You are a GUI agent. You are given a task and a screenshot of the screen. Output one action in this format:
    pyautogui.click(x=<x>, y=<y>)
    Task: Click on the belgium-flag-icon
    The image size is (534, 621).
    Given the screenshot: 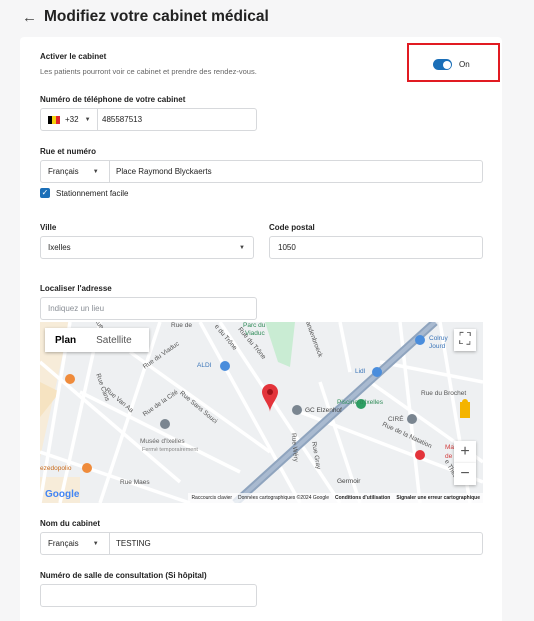 What is the action you would take?
    pyautogui.click(x=54, y=119)
    